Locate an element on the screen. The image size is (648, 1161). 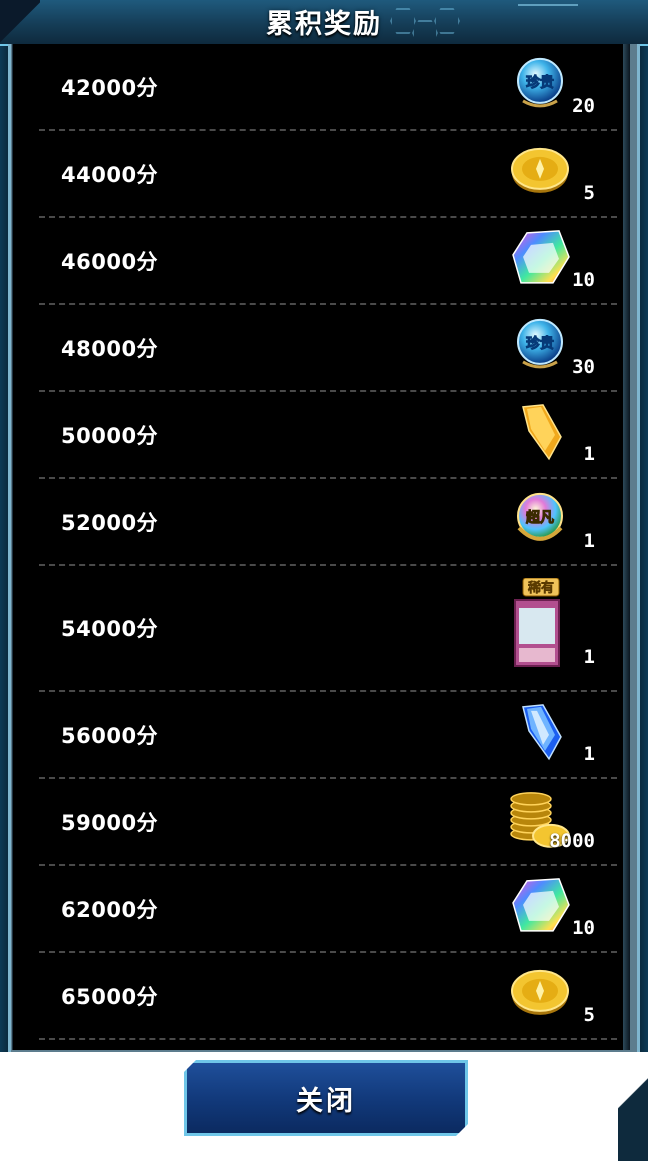
reward-row: 56000分 1 is located at coordinates (328, 735).